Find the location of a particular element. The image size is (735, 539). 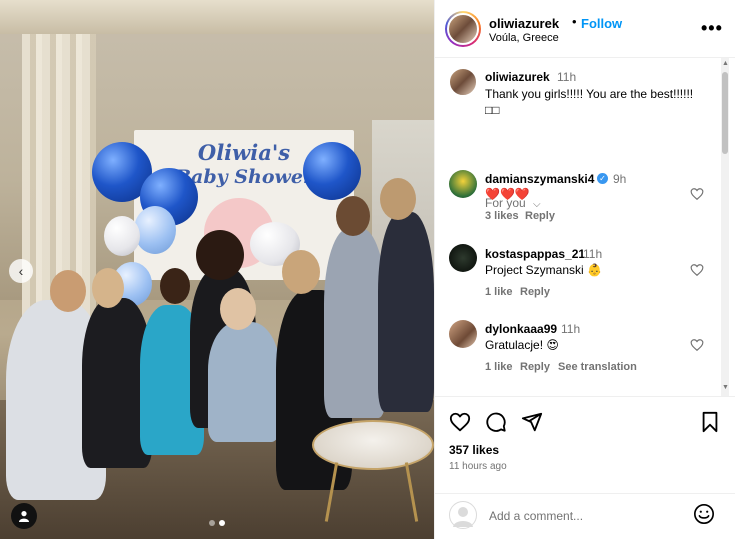

scroll-thumb is located at coordinates (725, 113).